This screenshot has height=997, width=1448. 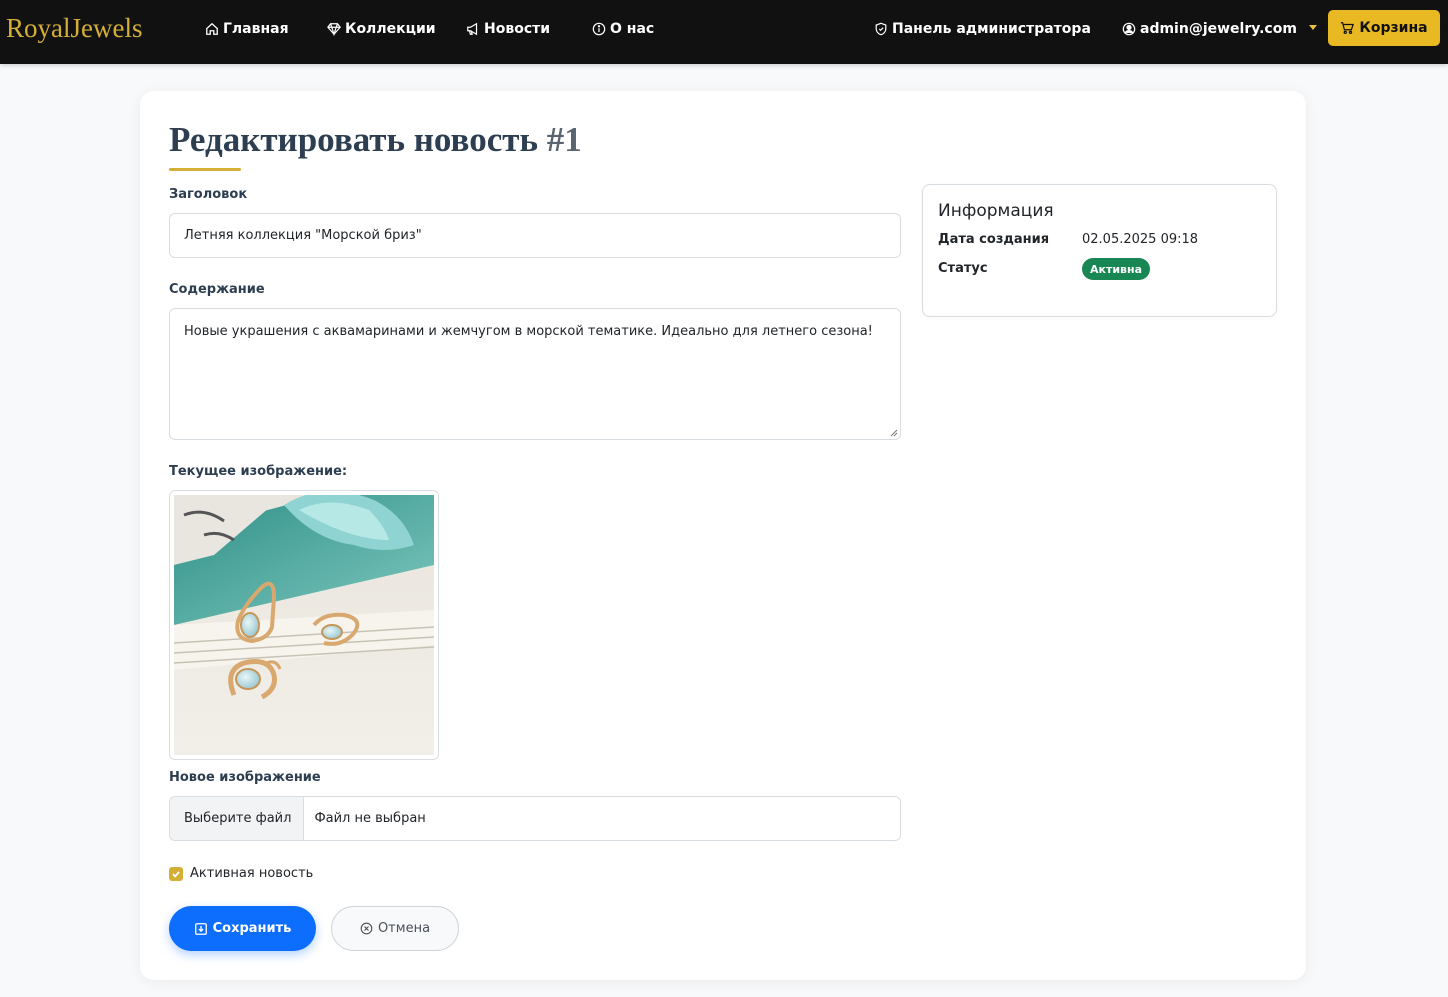 What do you see at coordinates (217, 289) in the screenshot?
I see `content-field-label: Содержание` at bounding box center [217, 289].